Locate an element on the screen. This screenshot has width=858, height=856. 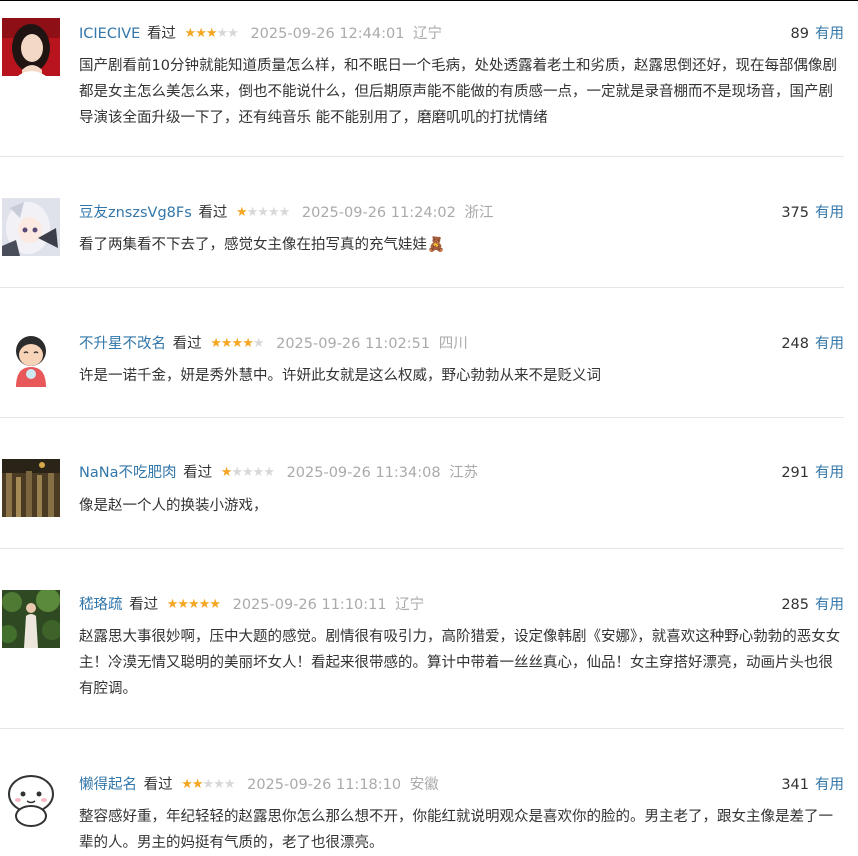
comment-text: 看了两集看不下去了，感觉女主像在拍写真的充气娃娃🧸 is located at coordinates (262, 245).